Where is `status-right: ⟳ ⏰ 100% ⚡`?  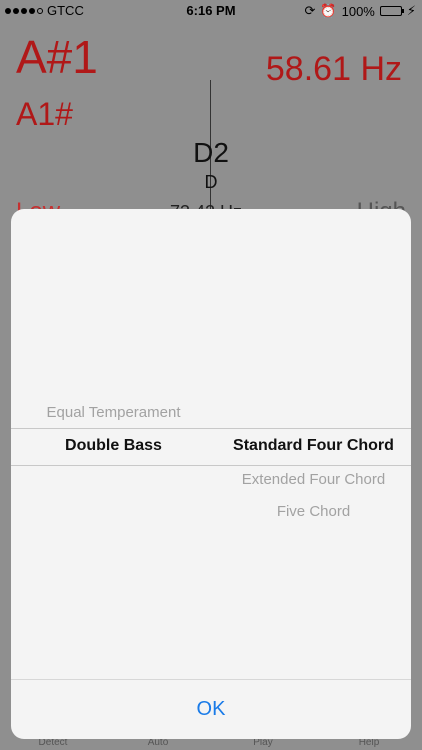
status-right: ⟳ ⏰ 100% ⚡ is located at coordinates (360, 11).